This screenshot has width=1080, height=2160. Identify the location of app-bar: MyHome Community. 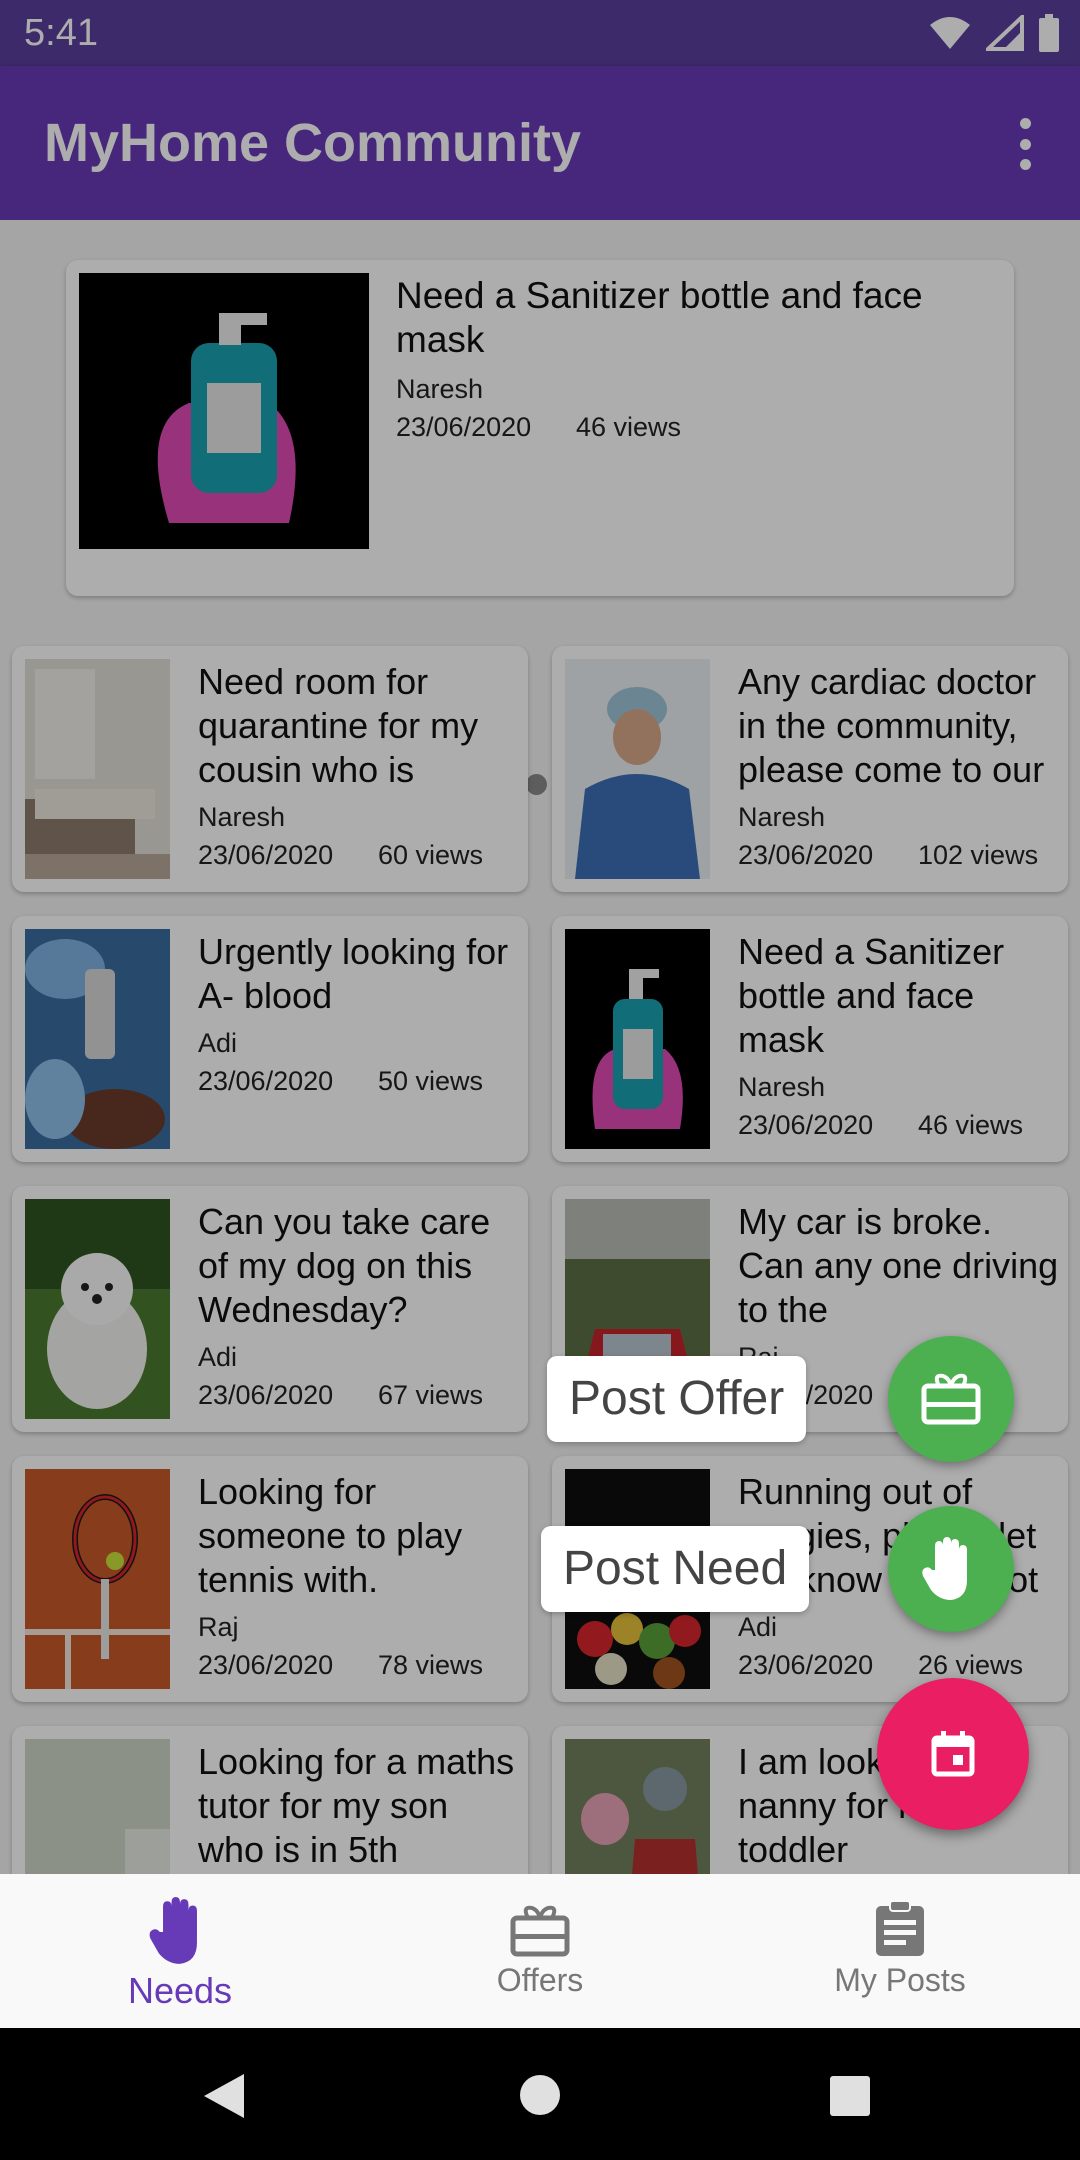
(540, 143).